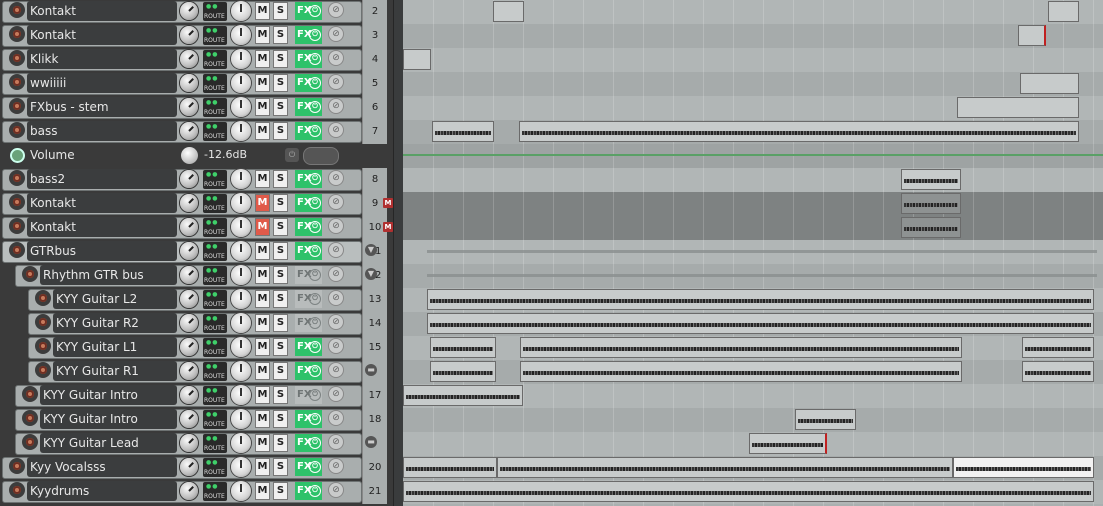 The width and height of the screenshot is (1103, 506). I want to click on track-row: Kyydrums ●● ROUTE M S FX ⏻ ⊘ 21, so click(196, 492).